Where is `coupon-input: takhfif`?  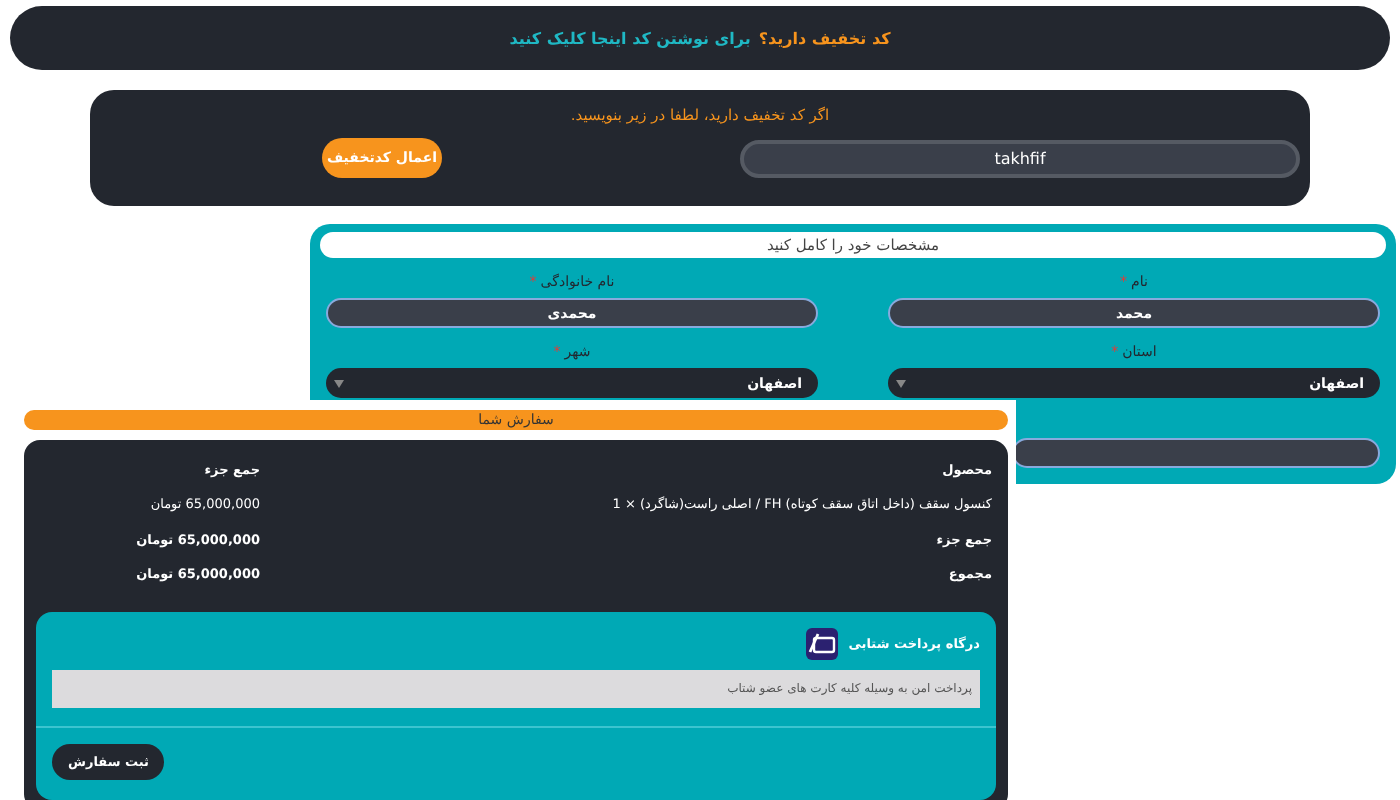 coupon-input: takhfif is located at coordinates (1020, 158).